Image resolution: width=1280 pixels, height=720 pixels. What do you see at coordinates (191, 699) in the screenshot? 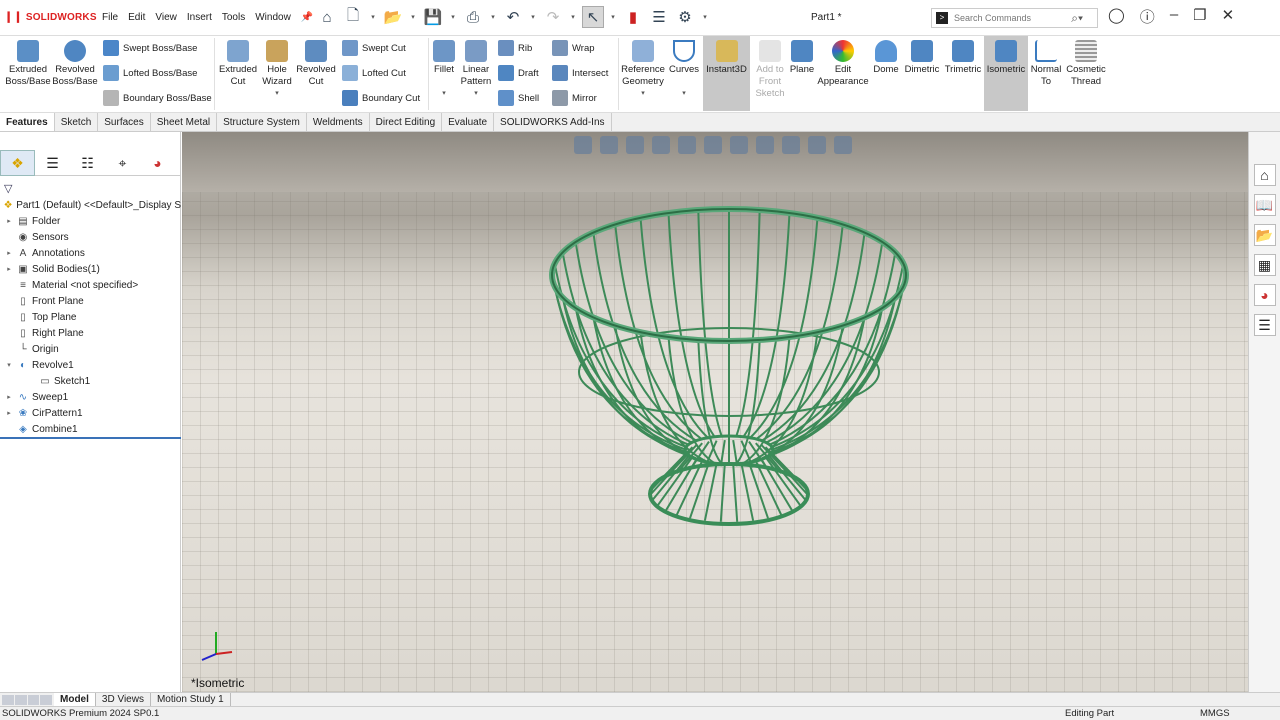
I see `tab-motion-study-1: Motion Study 1` at bounding box center [191, 699].